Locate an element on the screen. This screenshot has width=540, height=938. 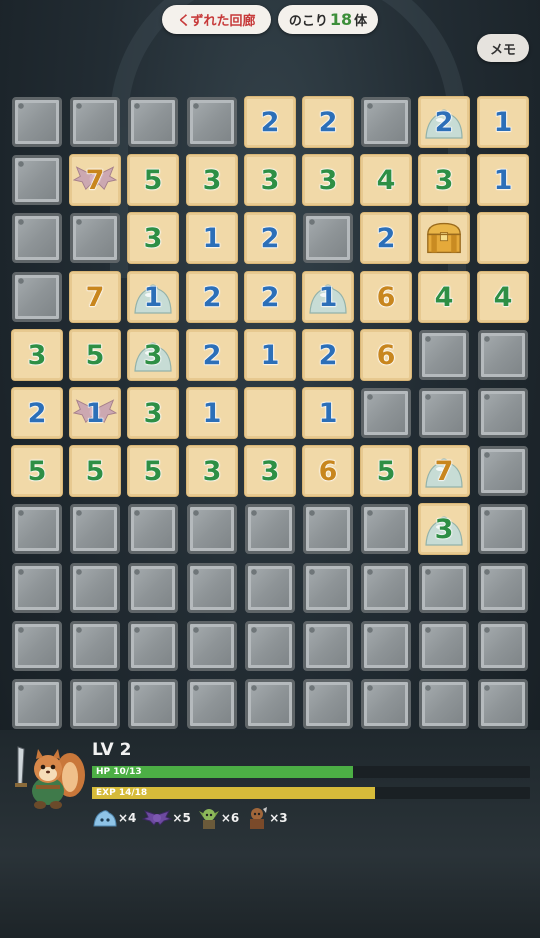
treasure-chest is located at coordinates (444, 238).